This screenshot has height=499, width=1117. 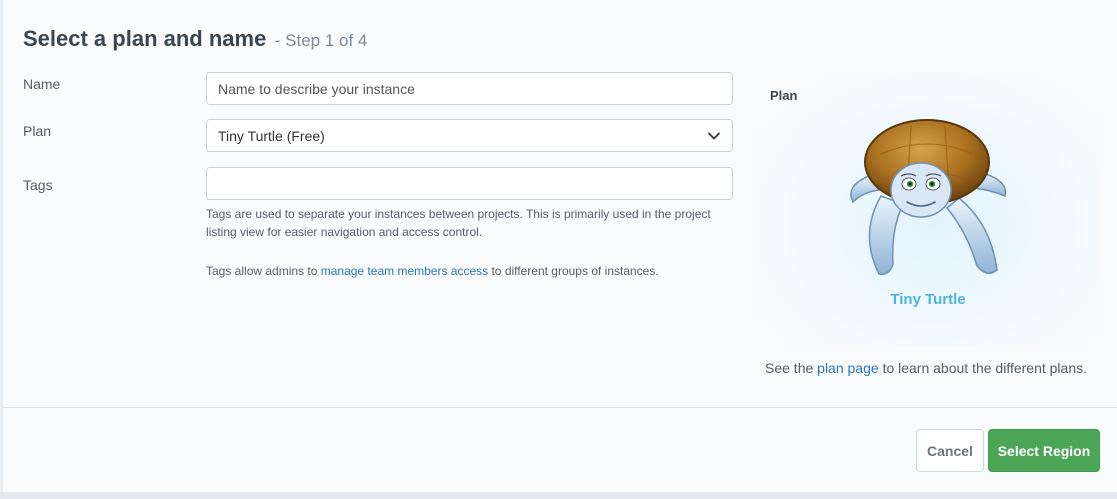 What do you see at coordinates (42, 84) in the screenshot?
I see `name-label: Name` at bounding box center [42, 84].